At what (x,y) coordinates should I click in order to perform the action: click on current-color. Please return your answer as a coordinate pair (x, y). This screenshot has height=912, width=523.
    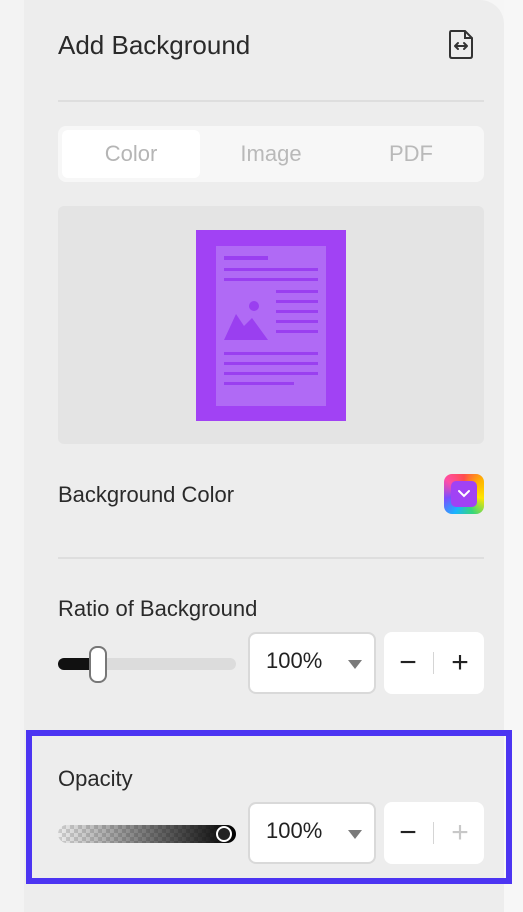
    Looking at the image, I should click on (464, 494).